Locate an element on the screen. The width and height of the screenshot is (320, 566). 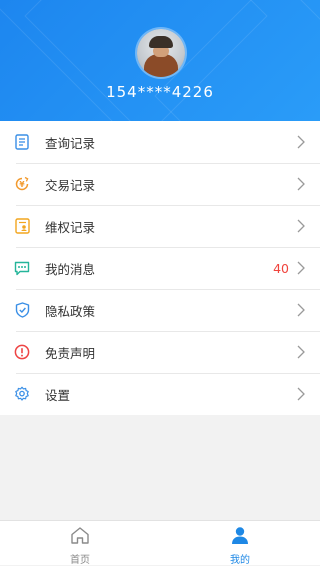
gear-icon is located at coordinates (22, 394).